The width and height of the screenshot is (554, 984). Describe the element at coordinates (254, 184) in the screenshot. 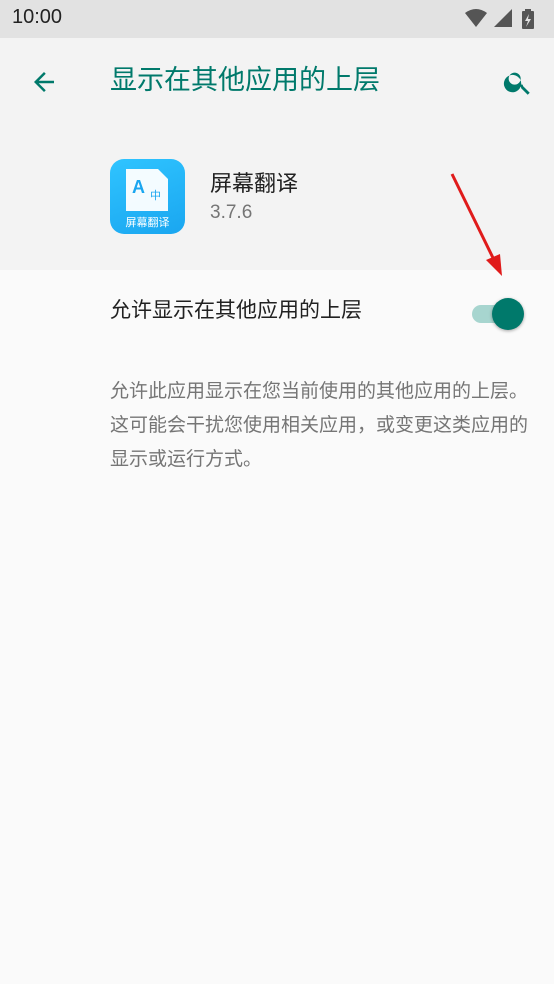

I see `app-name: 屏幕翻译` at that location.